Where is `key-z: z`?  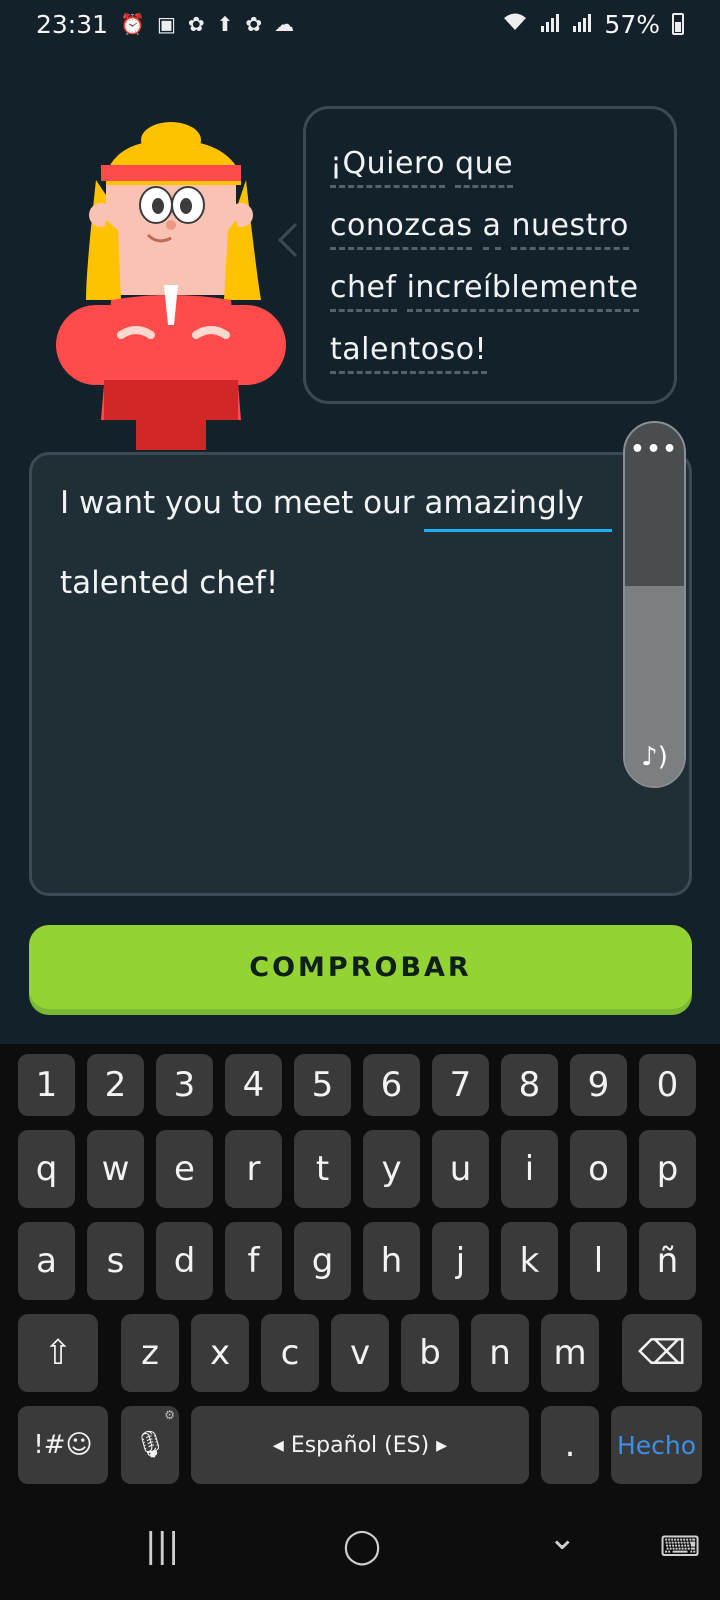 key-z: z is located at coordinates (150, 1353).